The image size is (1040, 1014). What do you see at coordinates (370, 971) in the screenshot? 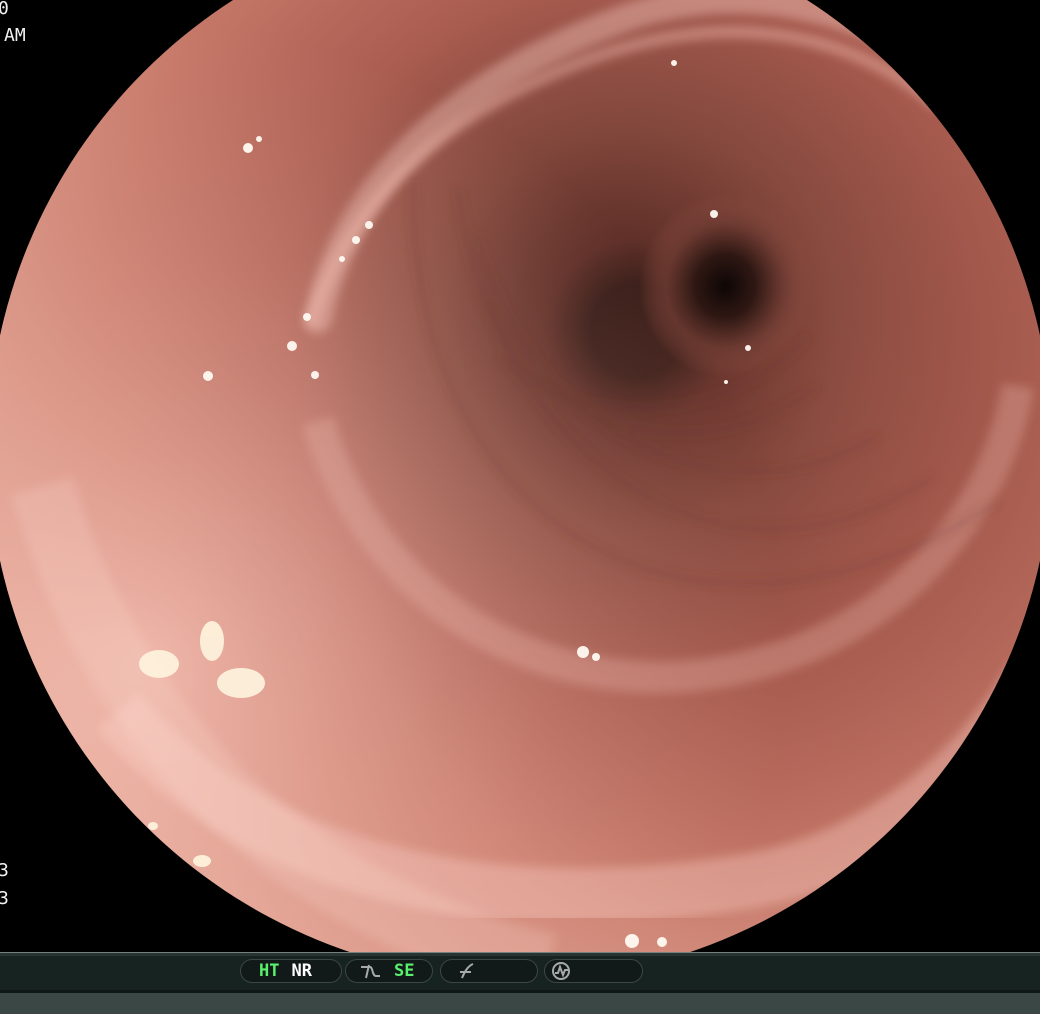
I see `signal-curve-icon` at bounding box center [370, 971].